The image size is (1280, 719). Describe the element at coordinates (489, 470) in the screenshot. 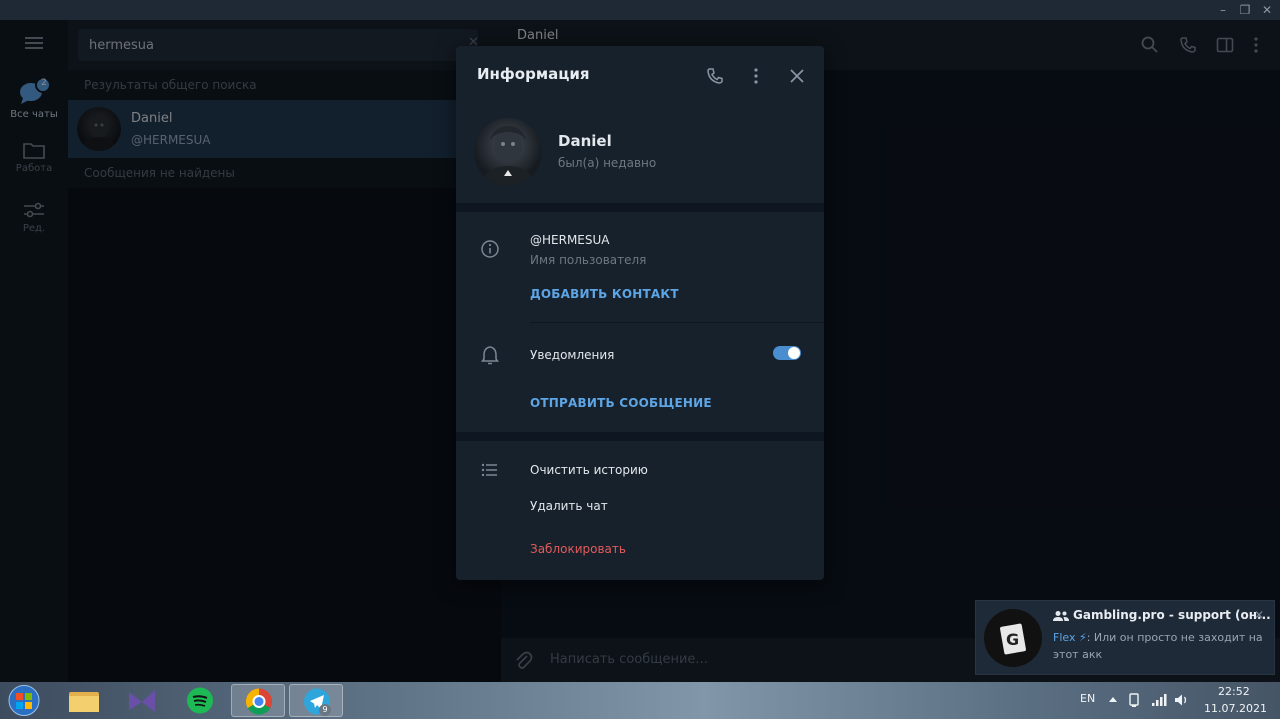

I see `list-icon` at that location.